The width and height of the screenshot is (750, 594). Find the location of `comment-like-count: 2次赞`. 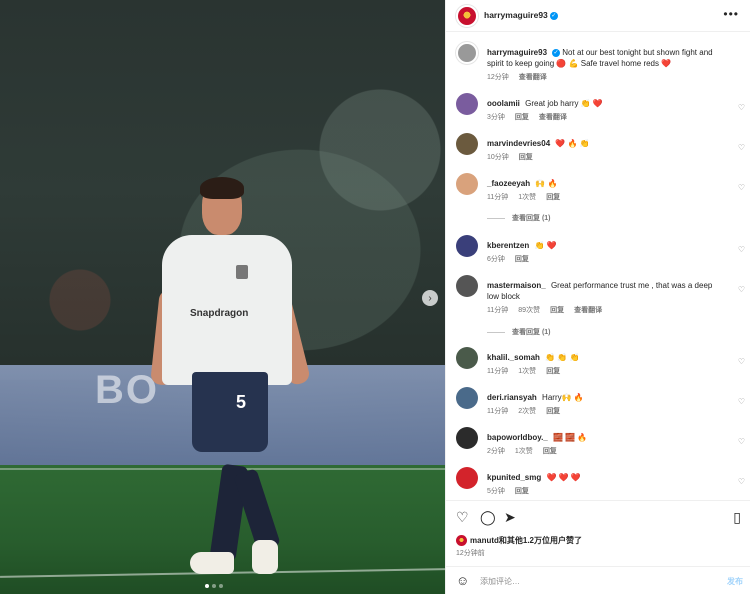

comment-like-count: 2次赞 is located at coordinates (527, 411).